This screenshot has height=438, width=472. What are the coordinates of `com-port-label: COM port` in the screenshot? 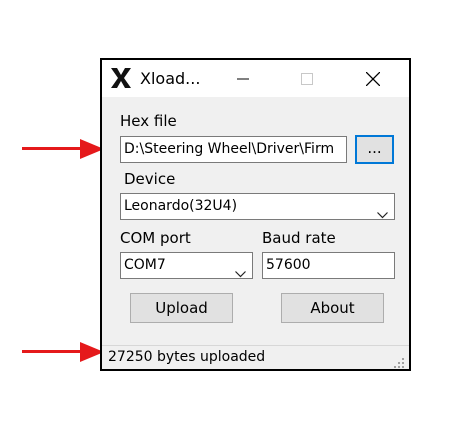 It's located at (155, 238).